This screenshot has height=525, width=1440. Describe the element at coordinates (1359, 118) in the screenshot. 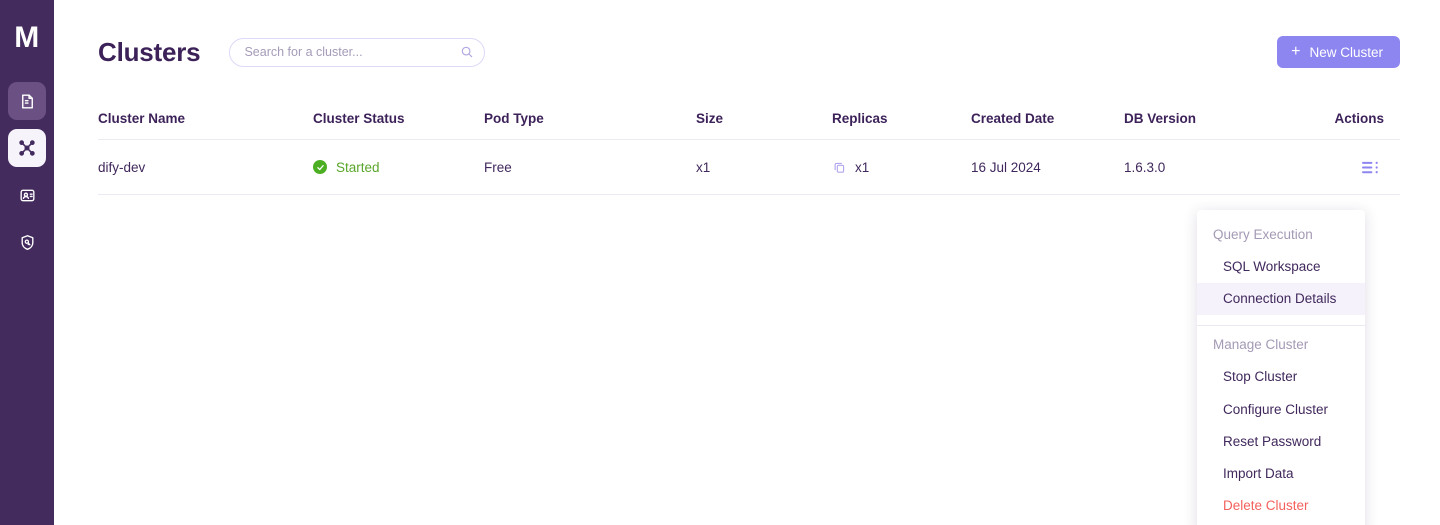

I see `column-header-actions: Actions` at that location.